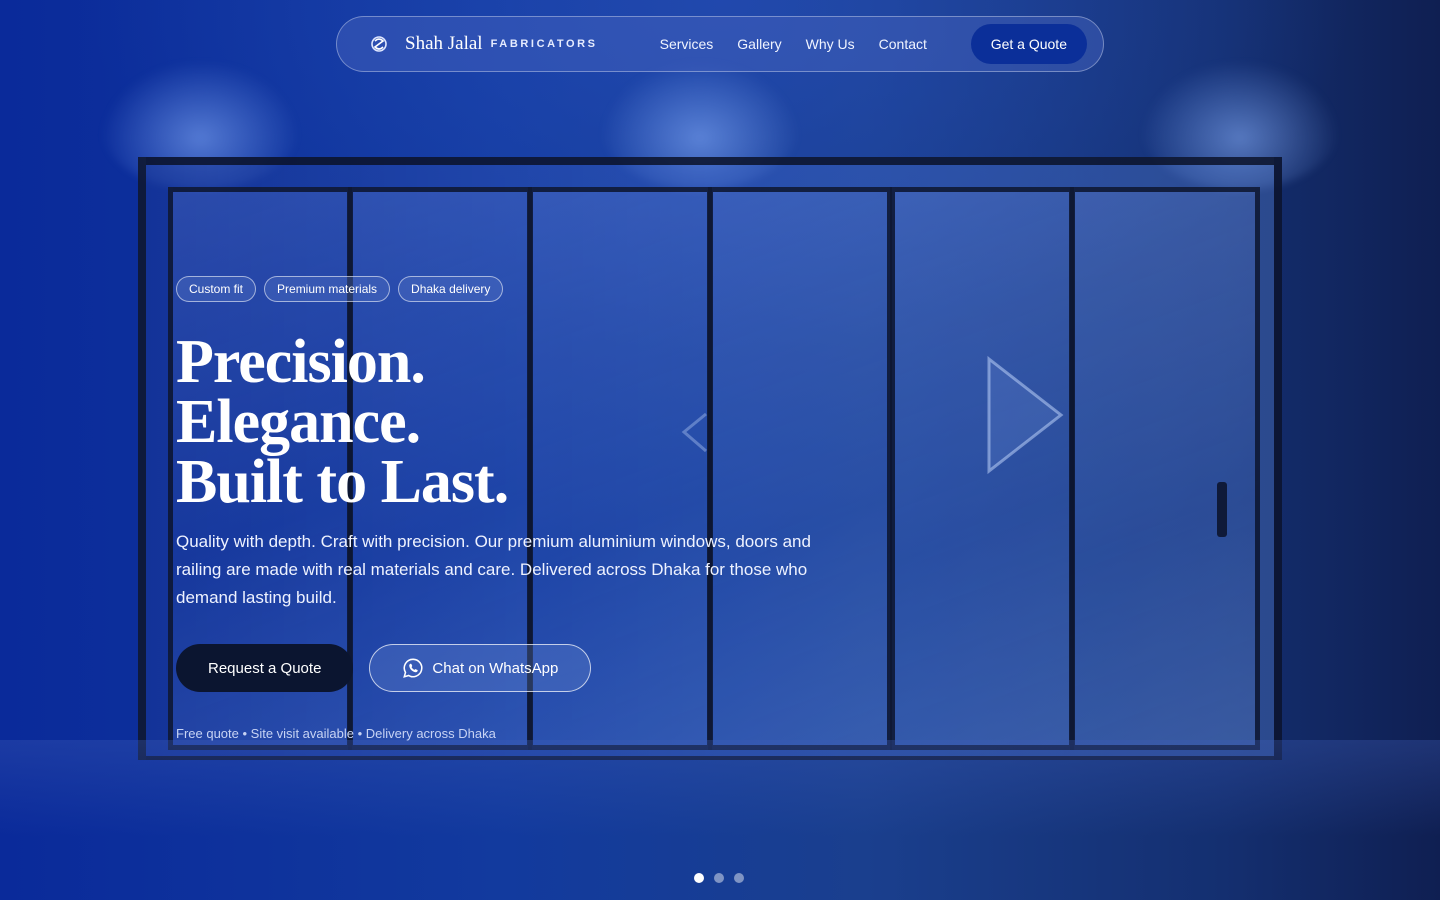 The height and width of the screenshot is (900, 1440). What do you see at coordinates (379, 44) in the screenshot?
I see `brand-logo-icon` at bounding box center [379, 44].